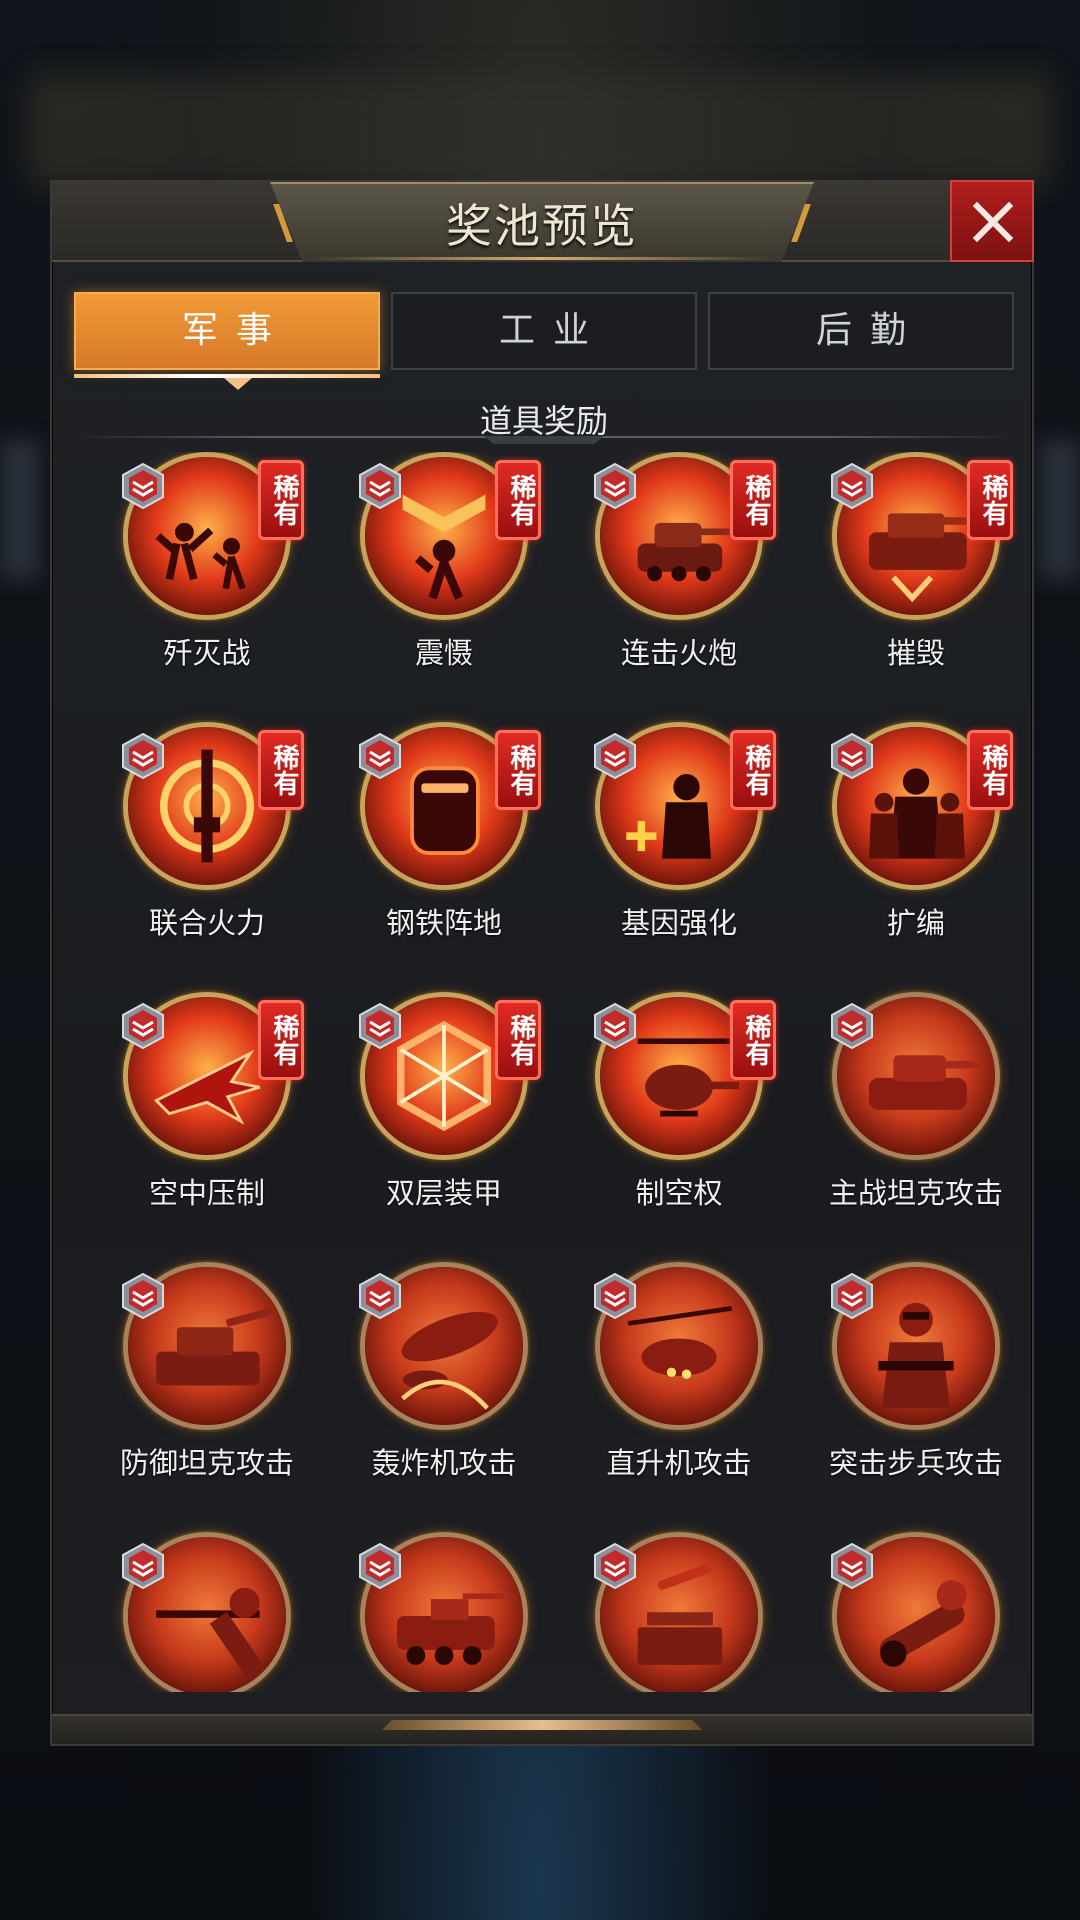 This screenshot has width=1080, height=1920. Describe the element at coordinates (192, 587) in the screenshot. I see `reward-item: 稀有歼灭战` at that location.